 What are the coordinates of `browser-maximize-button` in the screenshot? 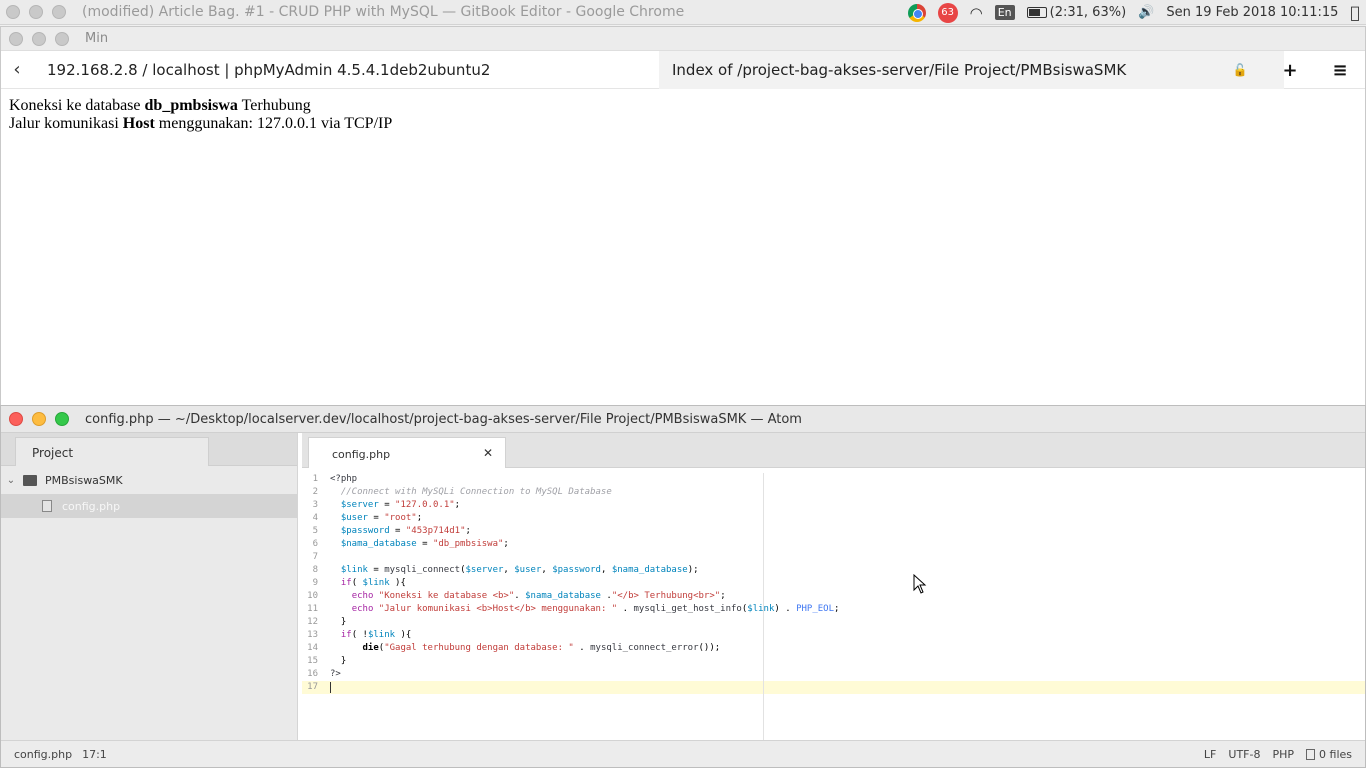 It's located at (62, 38).